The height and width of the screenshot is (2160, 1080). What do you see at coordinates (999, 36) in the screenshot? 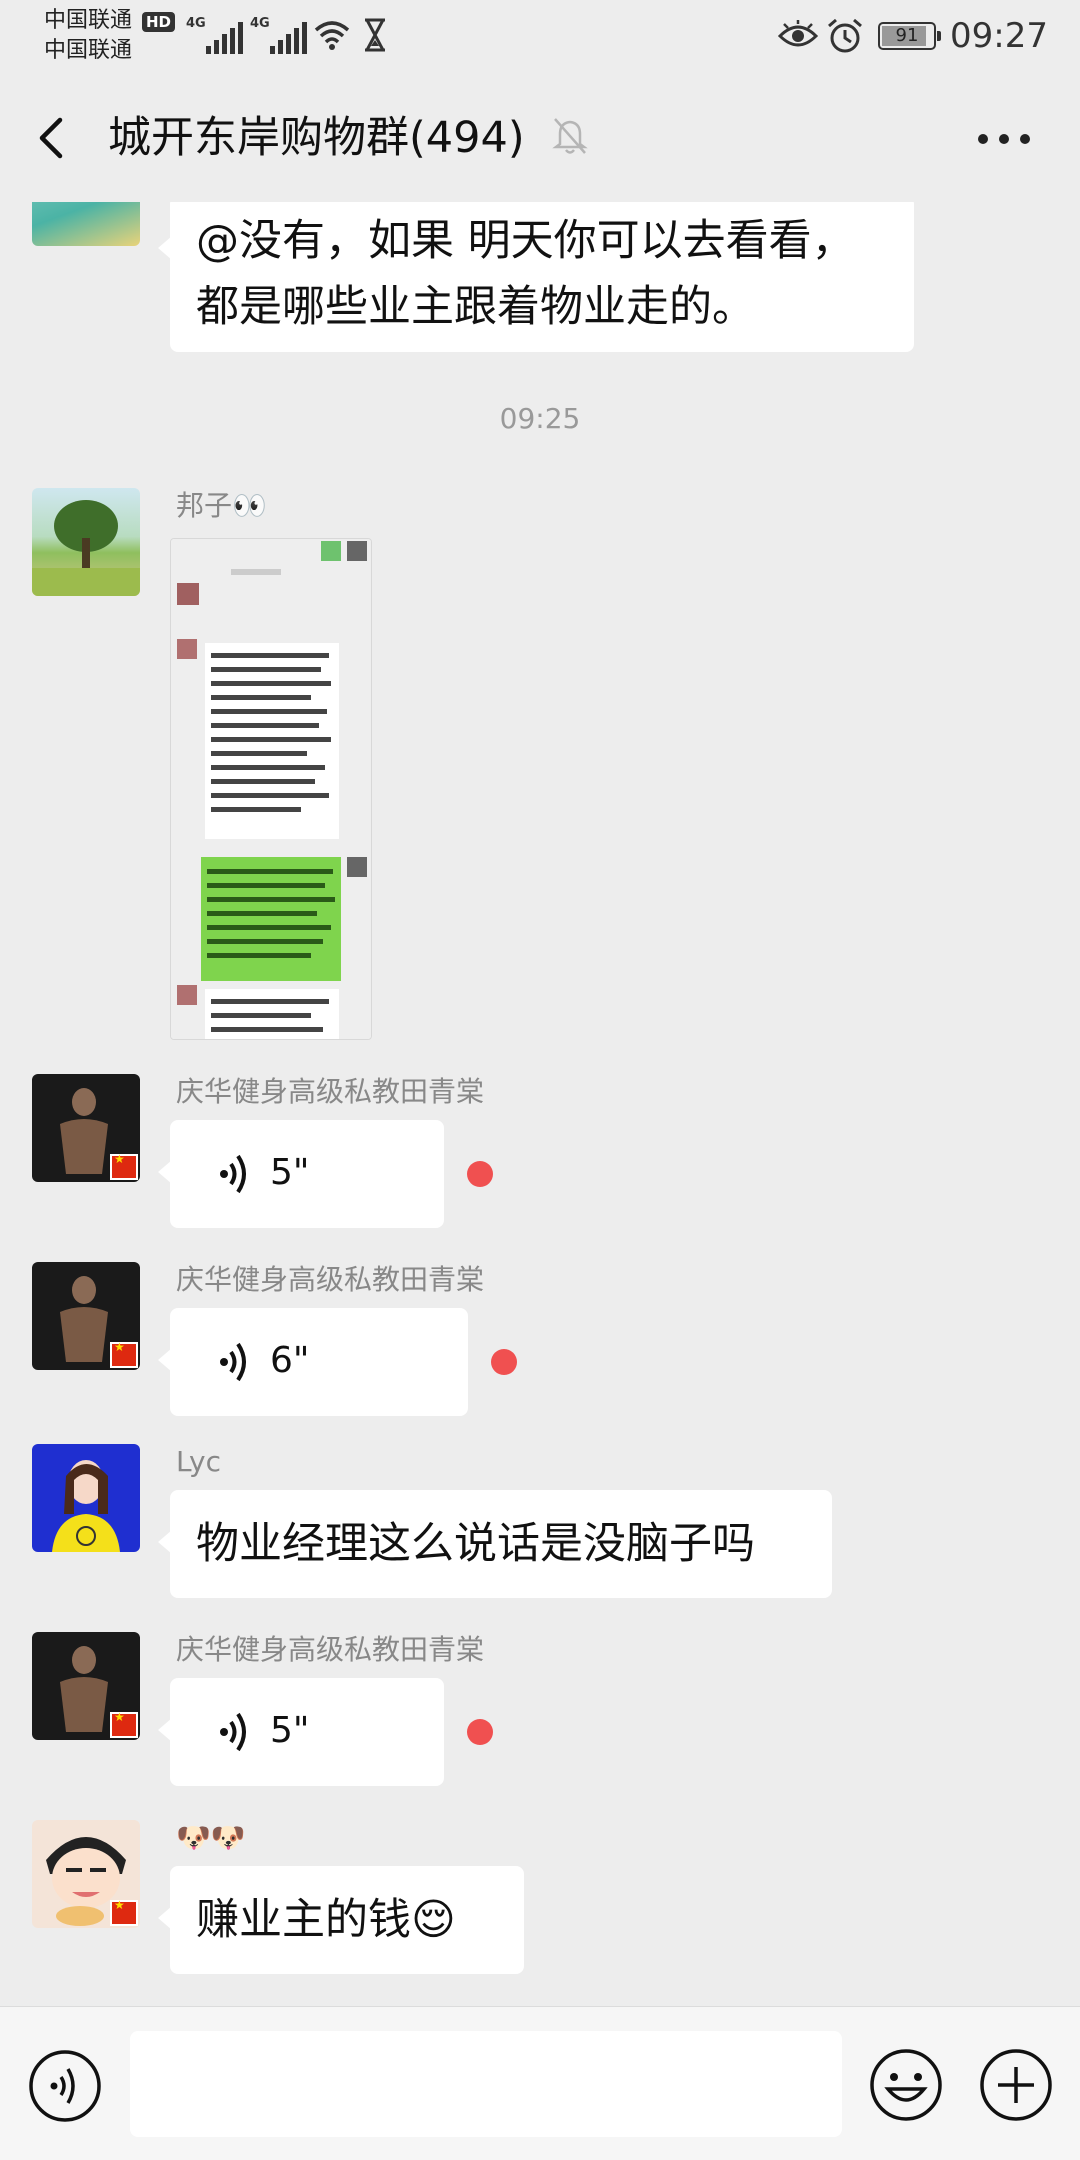
I see `status-clock: 09:27` at bounding box center [999, 36].